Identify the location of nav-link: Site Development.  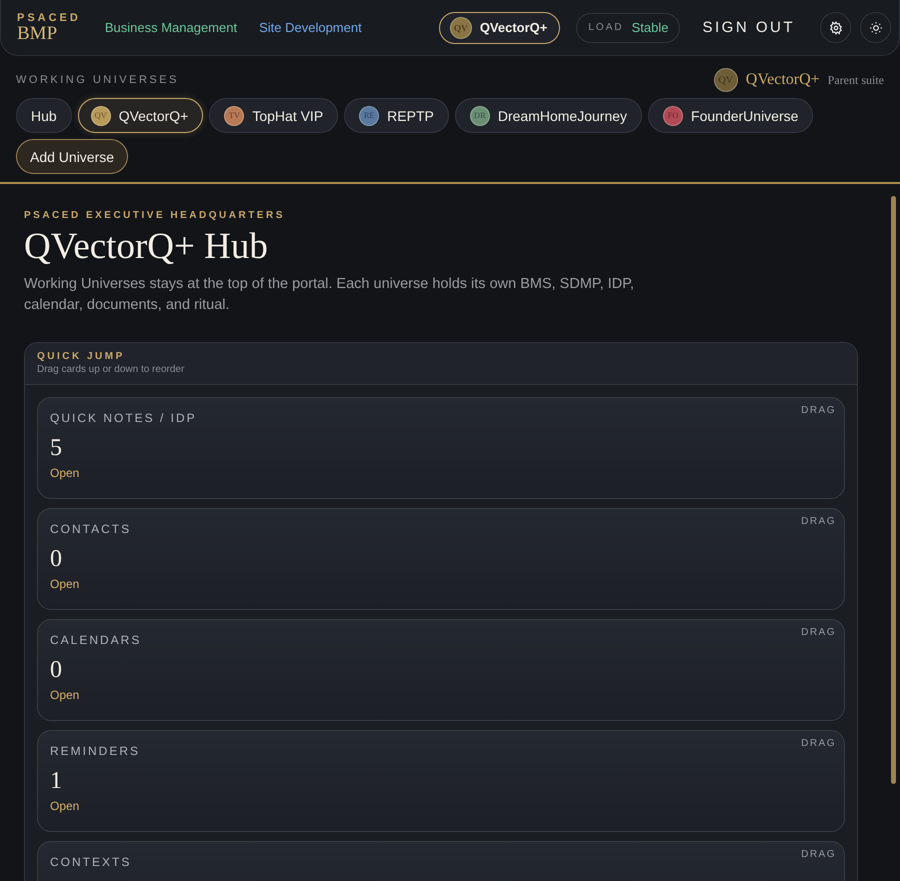
(310, 27).